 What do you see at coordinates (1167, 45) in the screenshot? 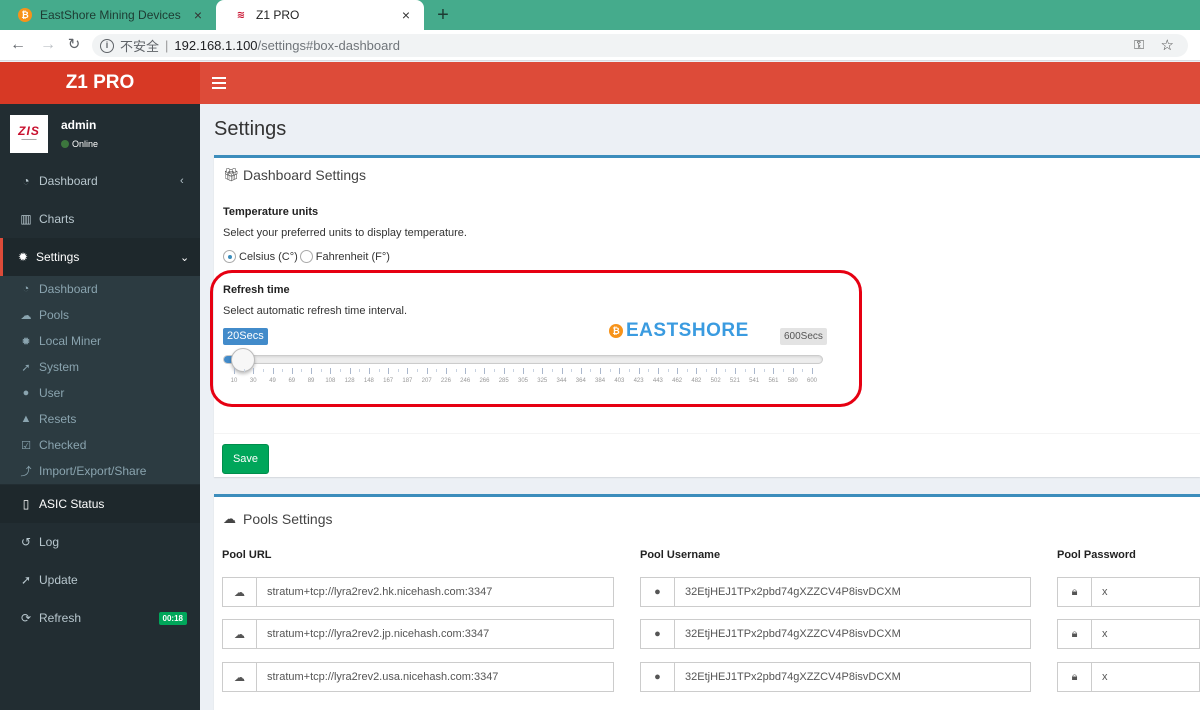
I see `bookmark-star-icon: ☆` at bounding box center [1167, 45].